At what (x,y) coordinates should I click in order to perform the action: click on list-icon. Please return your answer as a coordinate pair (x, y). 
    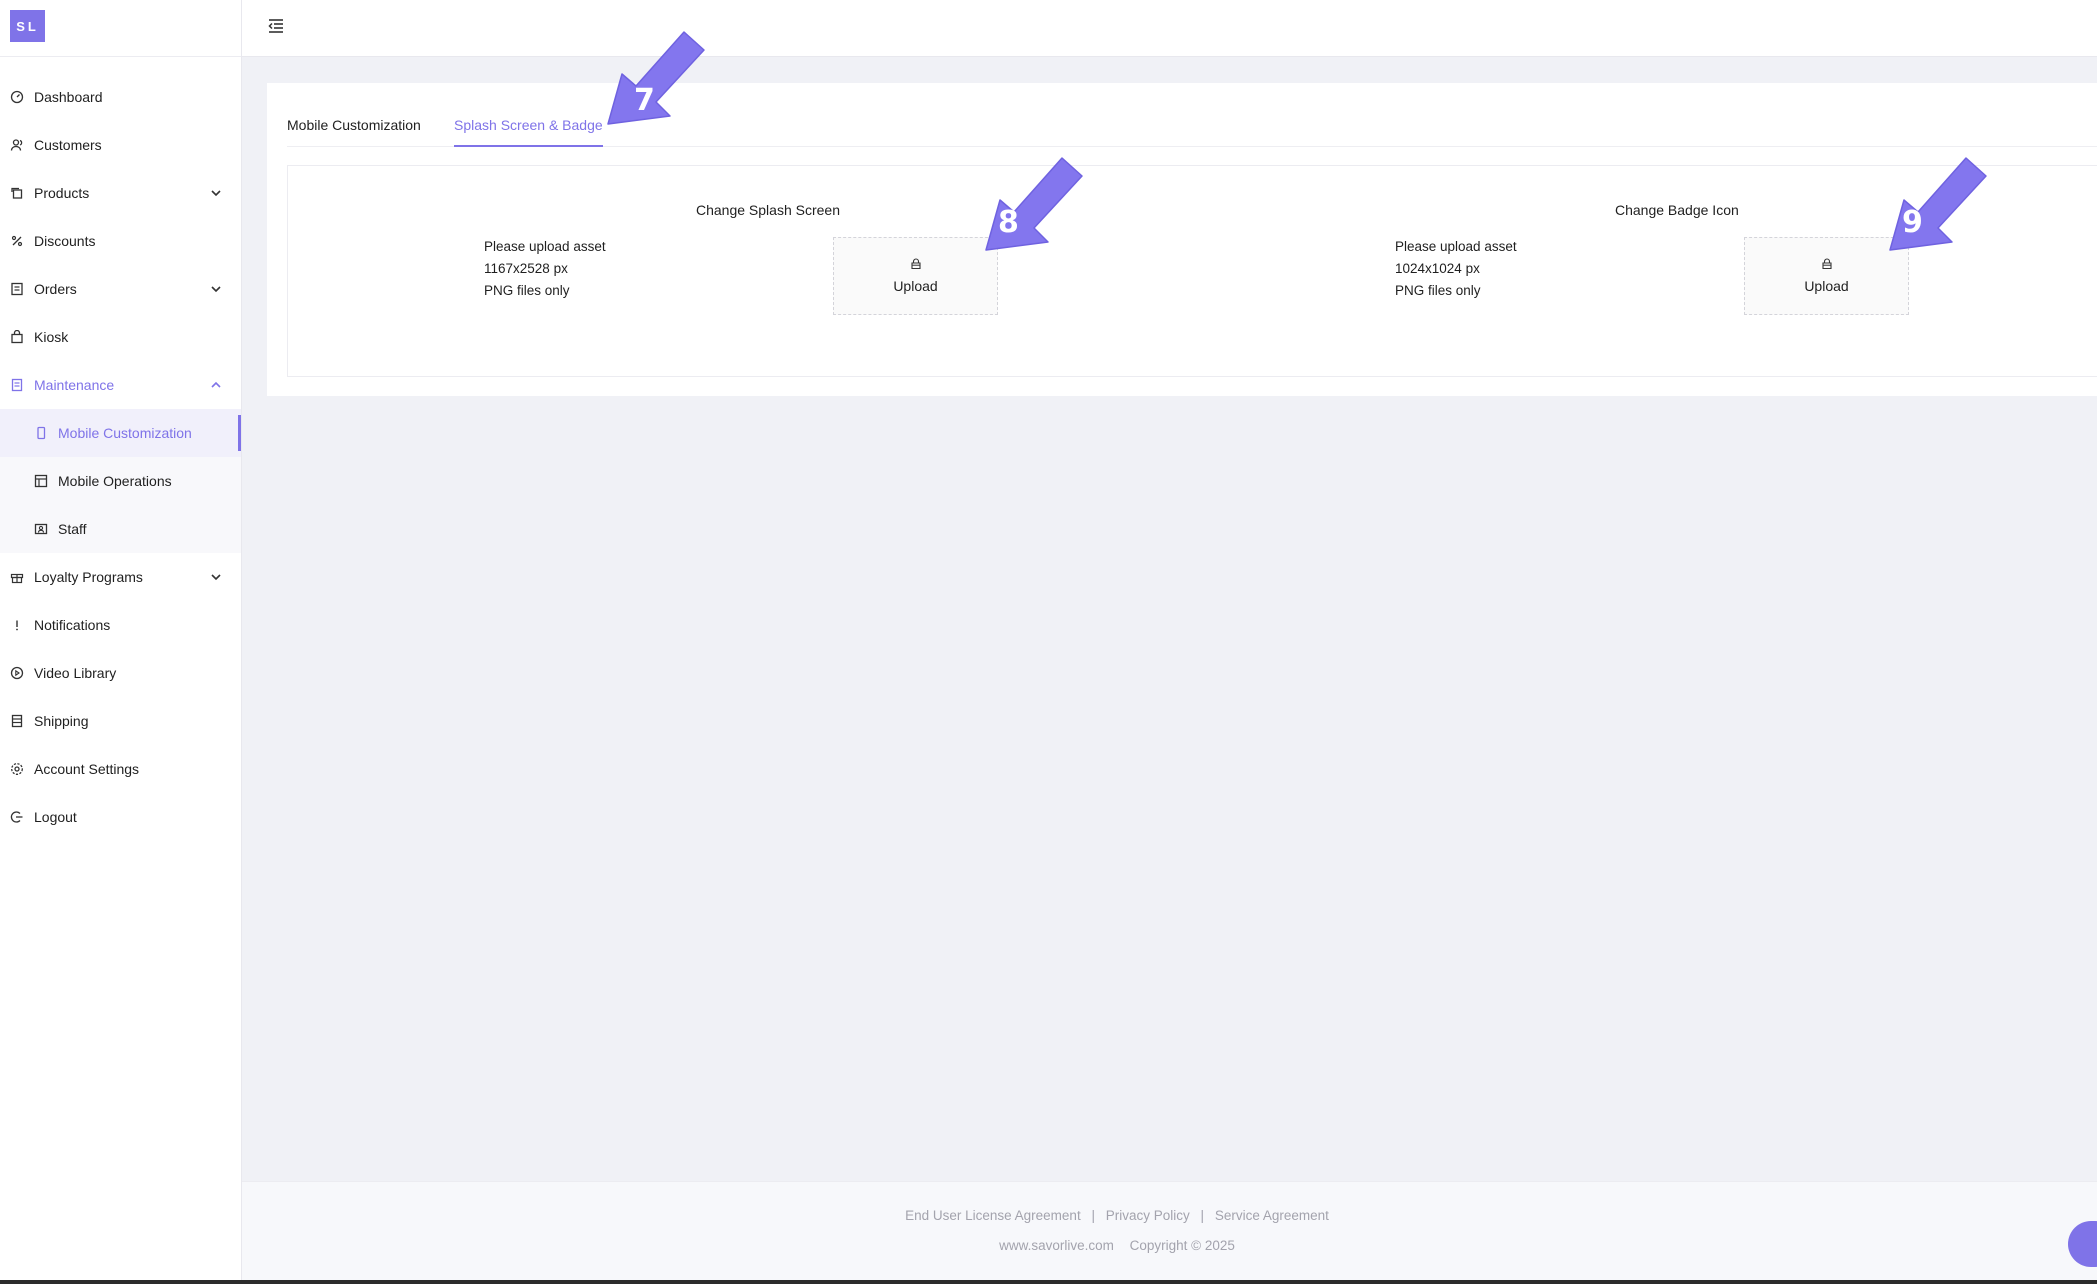
    Looking at the image, I should click on (17, 289).